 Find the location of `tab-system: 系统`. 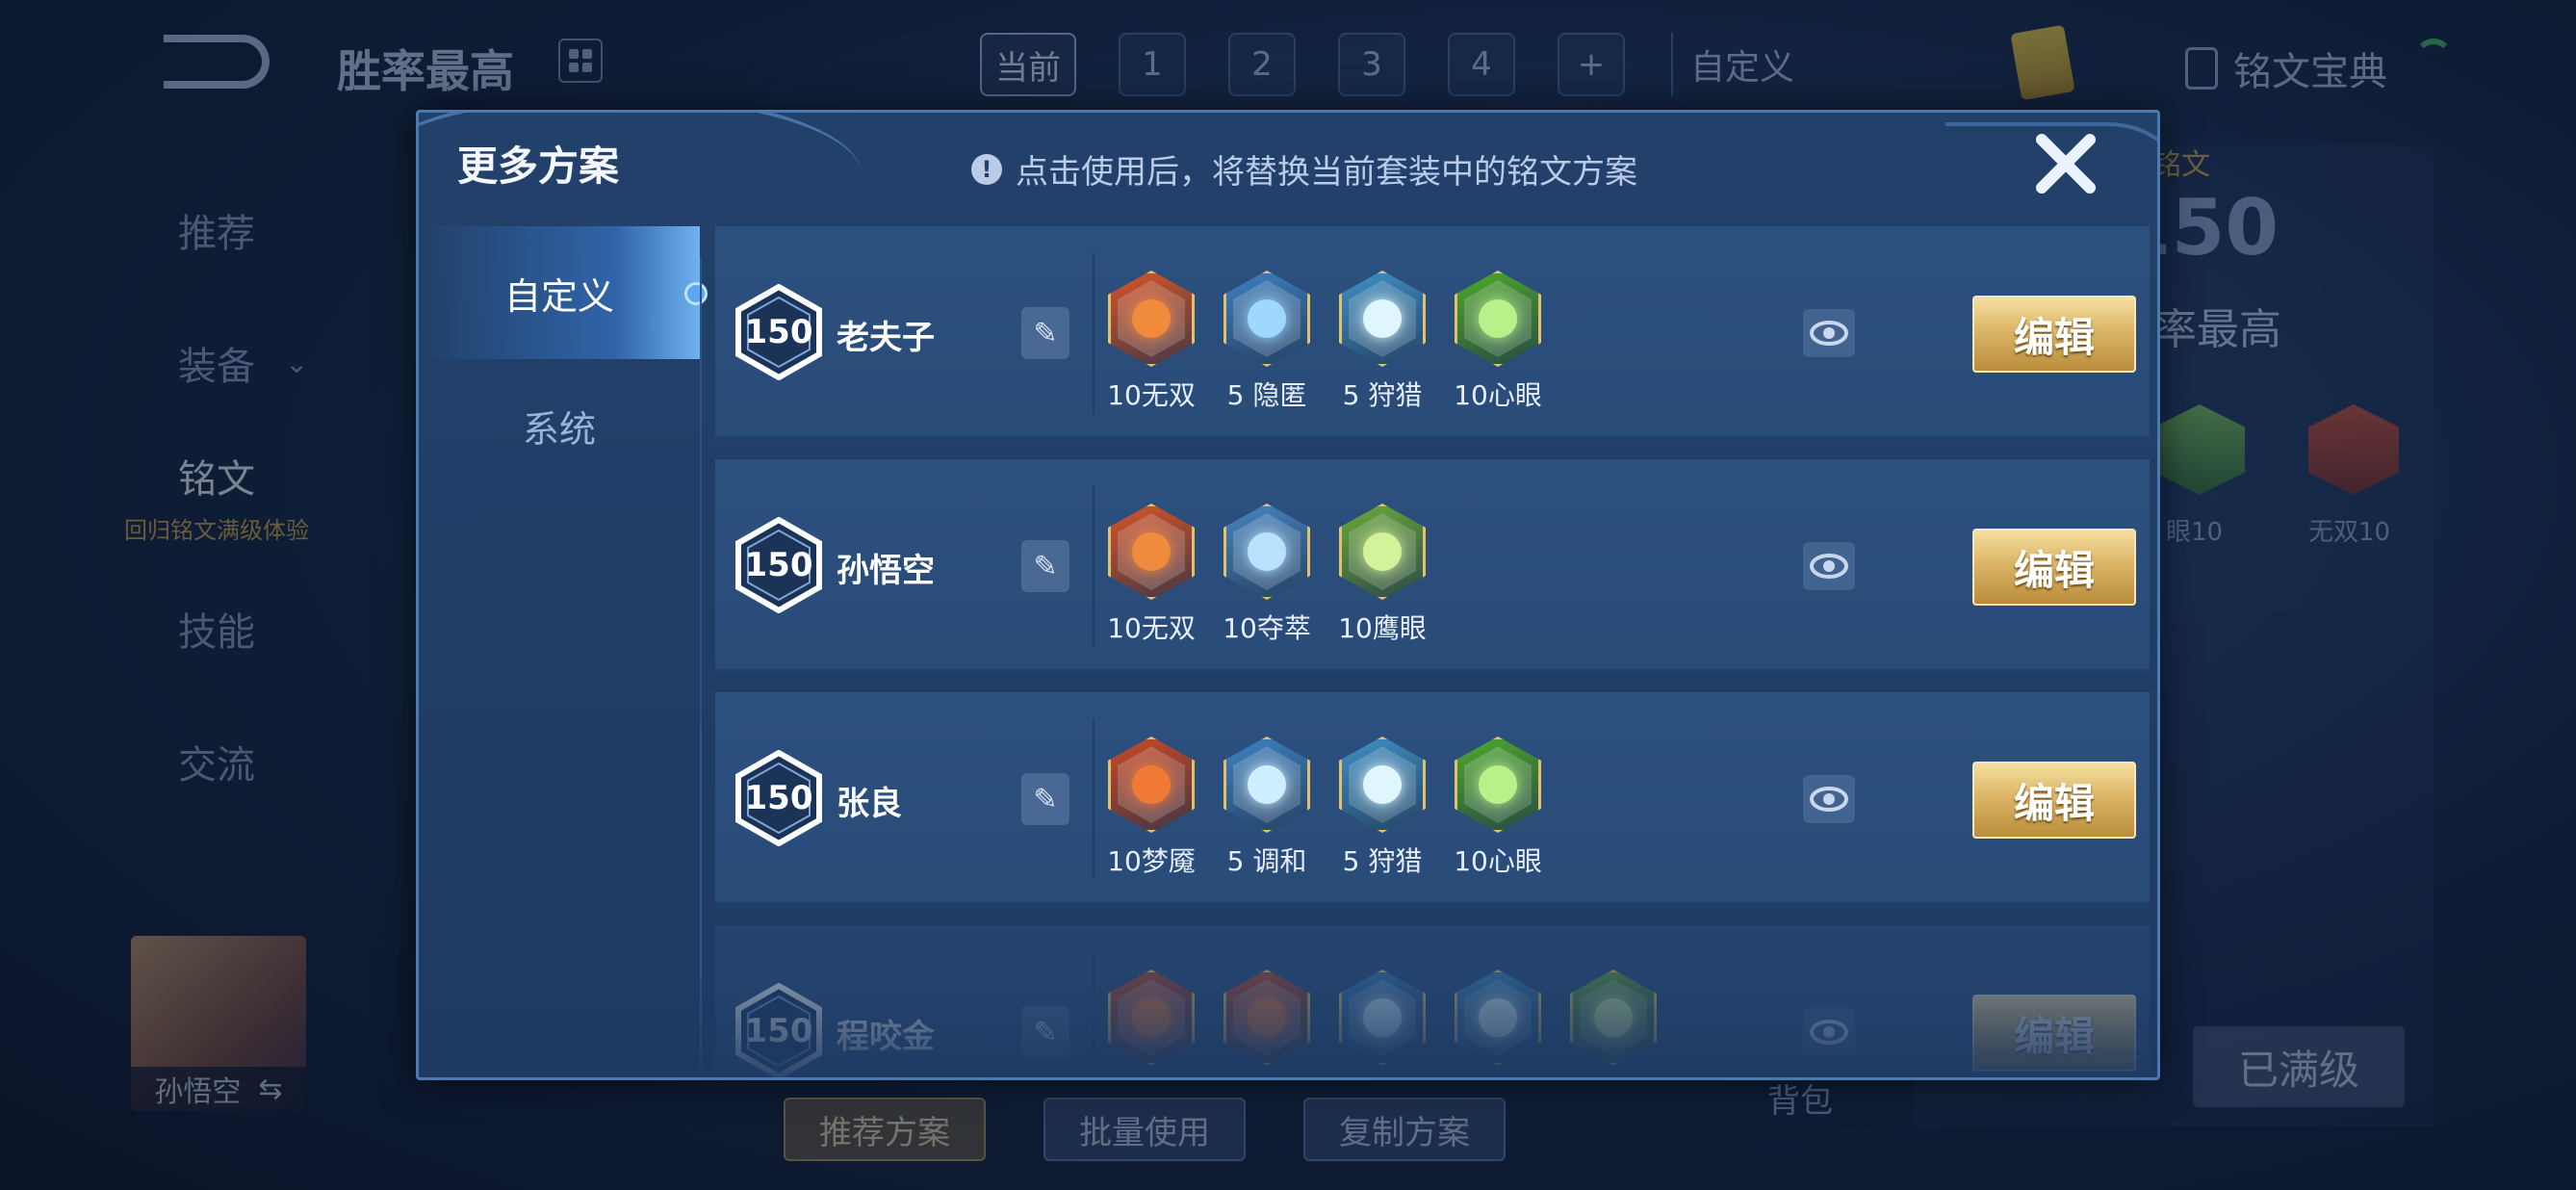

tab-system: 系统 is located at coordinates (559, 426).